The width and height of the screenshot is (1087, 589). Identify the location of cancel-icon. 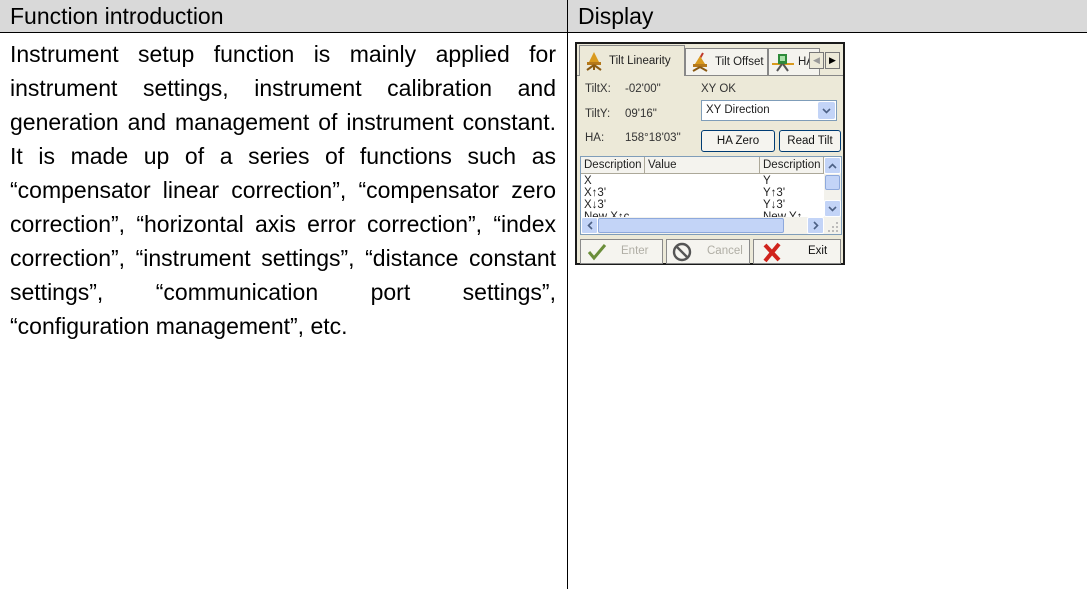
(682, 252).